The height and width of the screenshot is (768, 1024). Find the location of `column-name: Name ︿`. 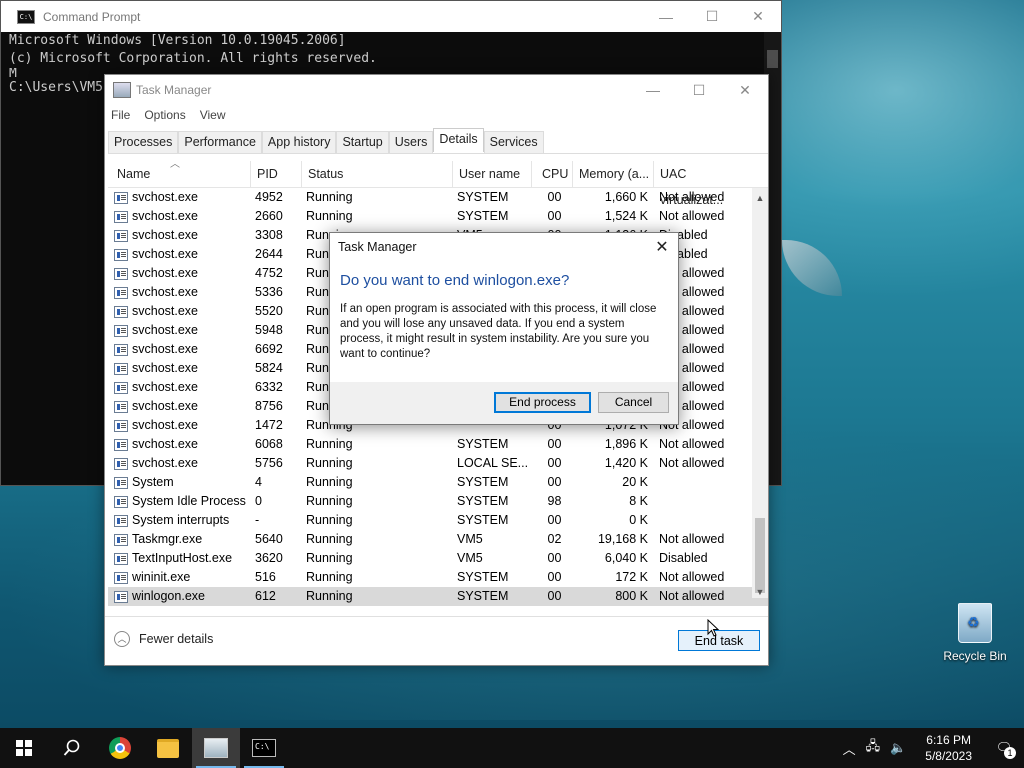

column-name: Name ︿ is located at coordinates (179, 173).